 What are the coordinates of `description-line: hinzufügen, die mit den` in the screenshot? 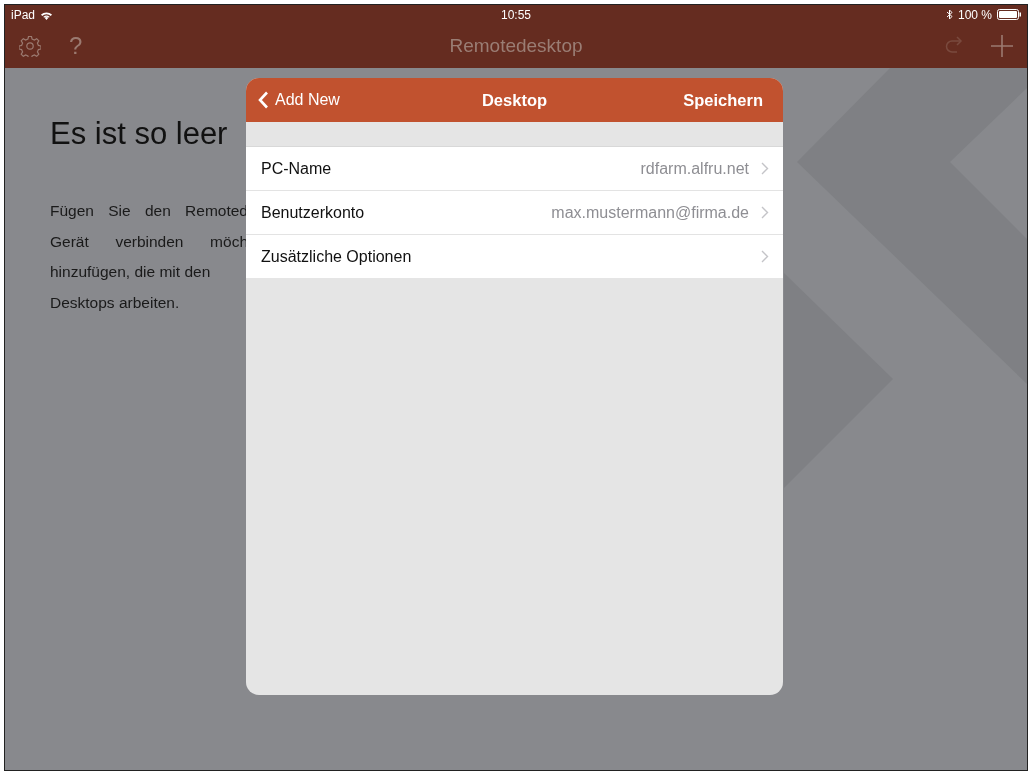 It's located at (131, 272).